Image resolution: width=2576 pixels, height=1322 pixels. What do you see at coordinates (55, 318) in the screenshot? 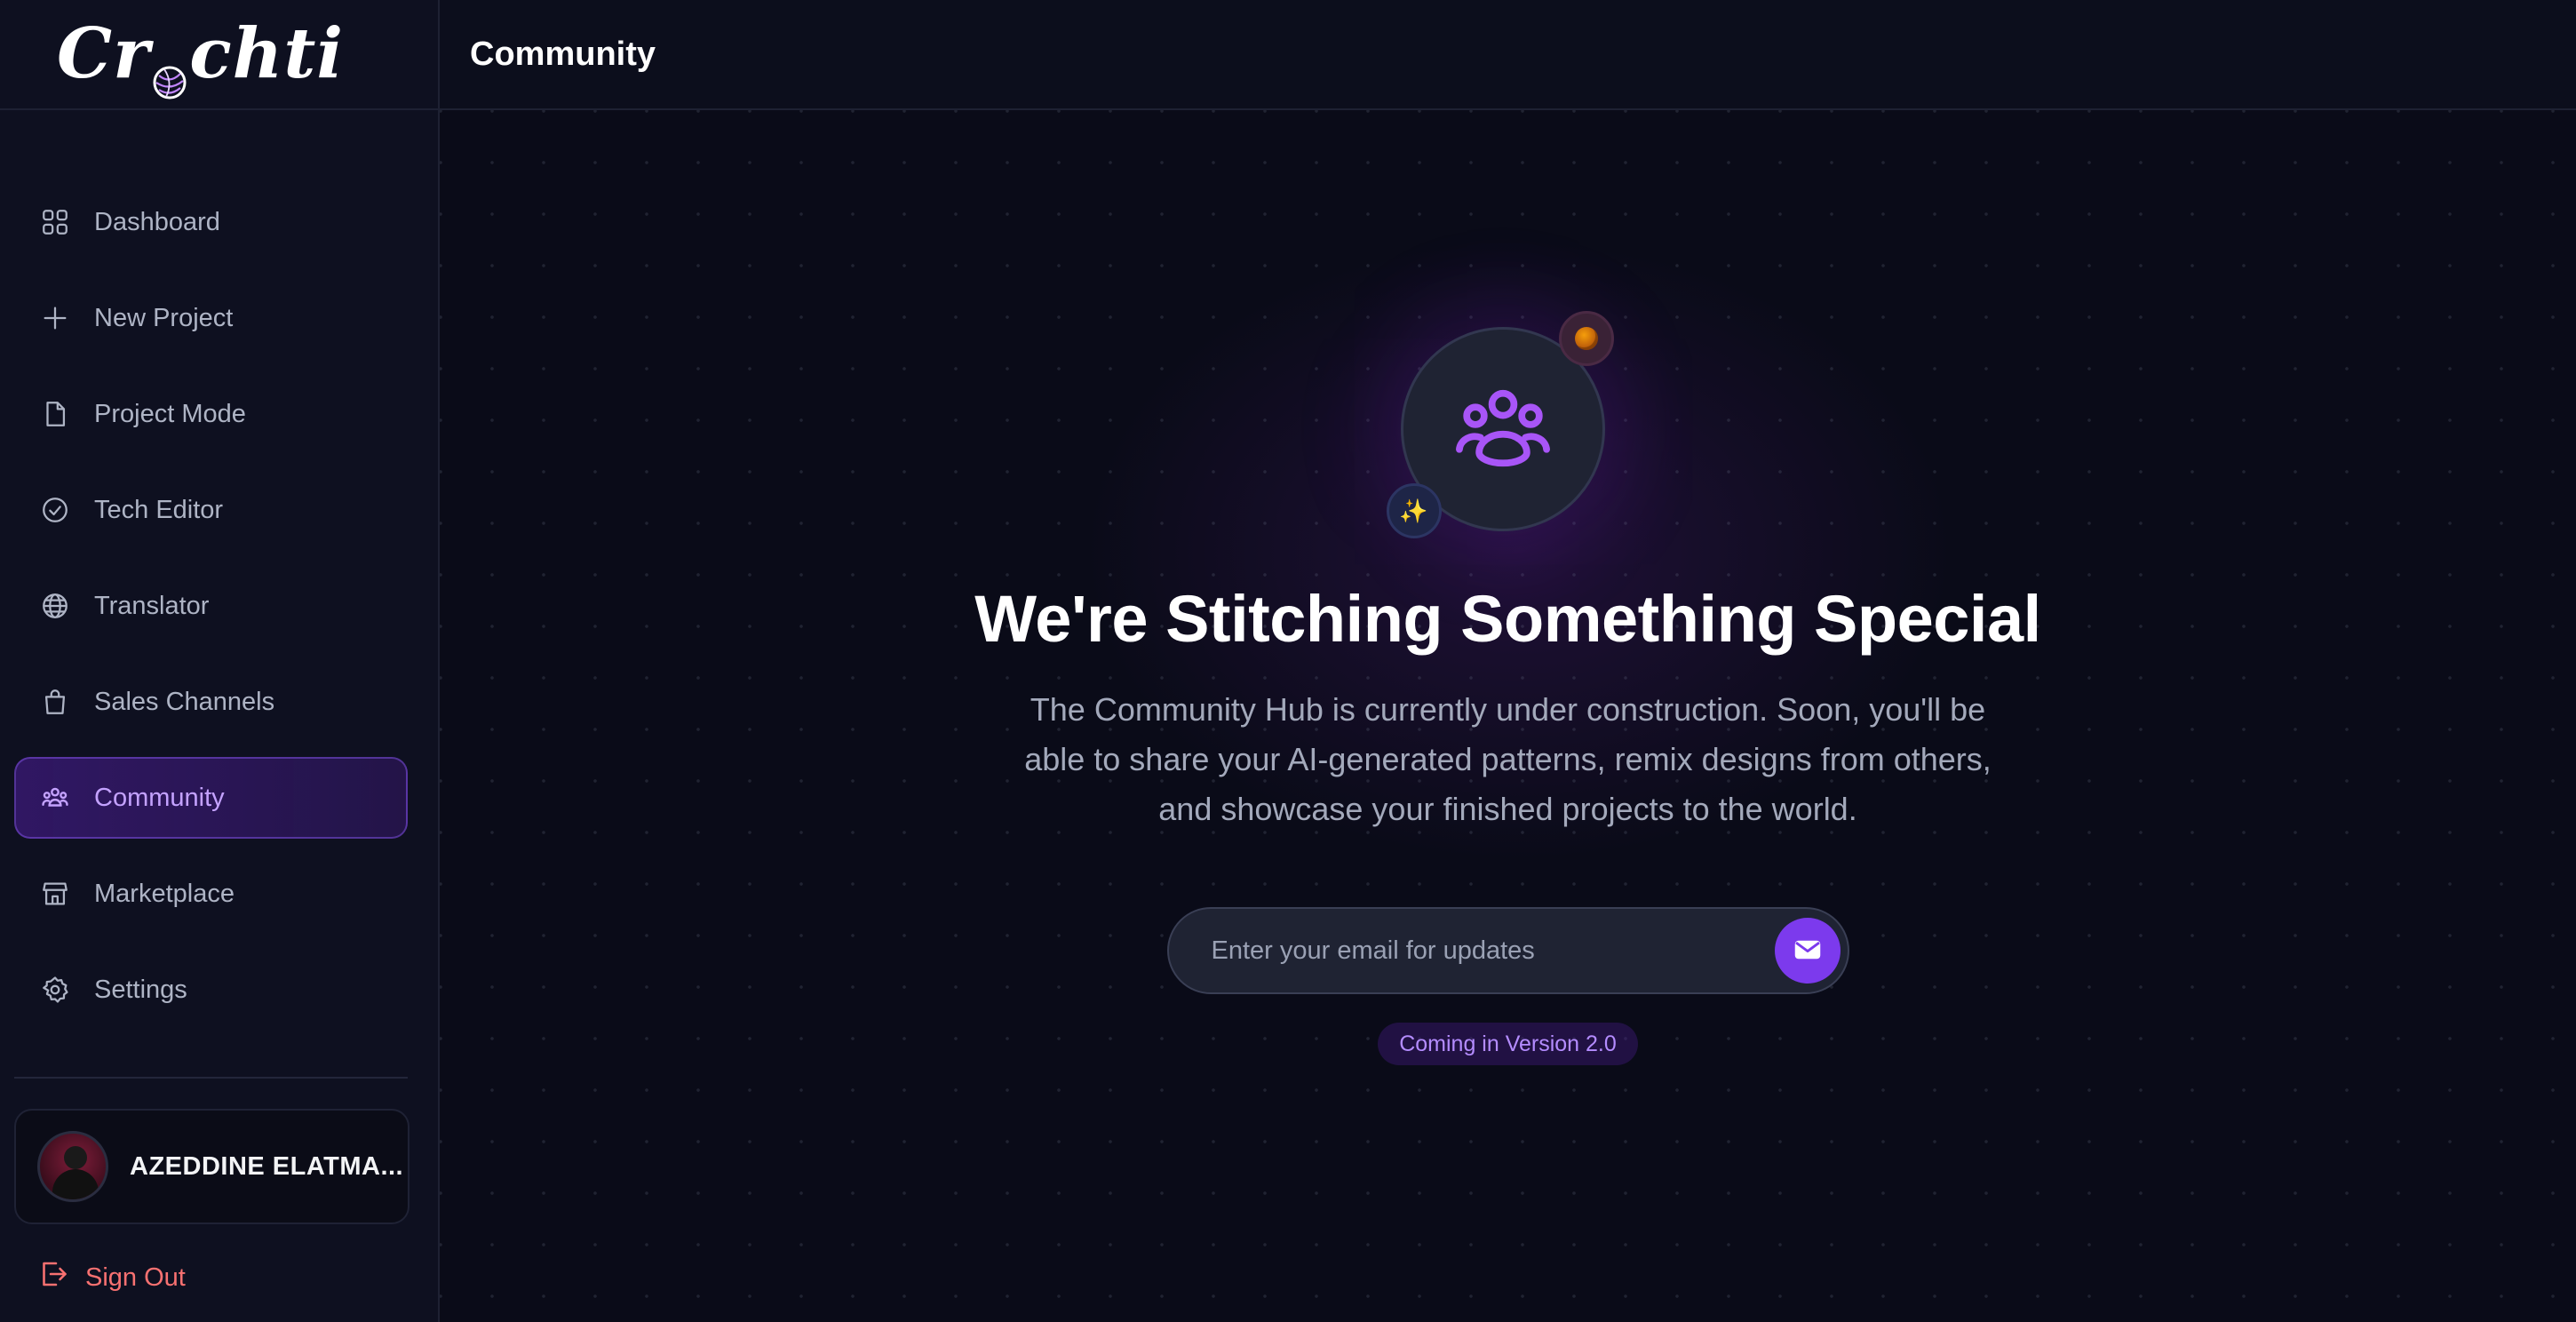
I see `plus-icon` at bounding box center [55, 318].